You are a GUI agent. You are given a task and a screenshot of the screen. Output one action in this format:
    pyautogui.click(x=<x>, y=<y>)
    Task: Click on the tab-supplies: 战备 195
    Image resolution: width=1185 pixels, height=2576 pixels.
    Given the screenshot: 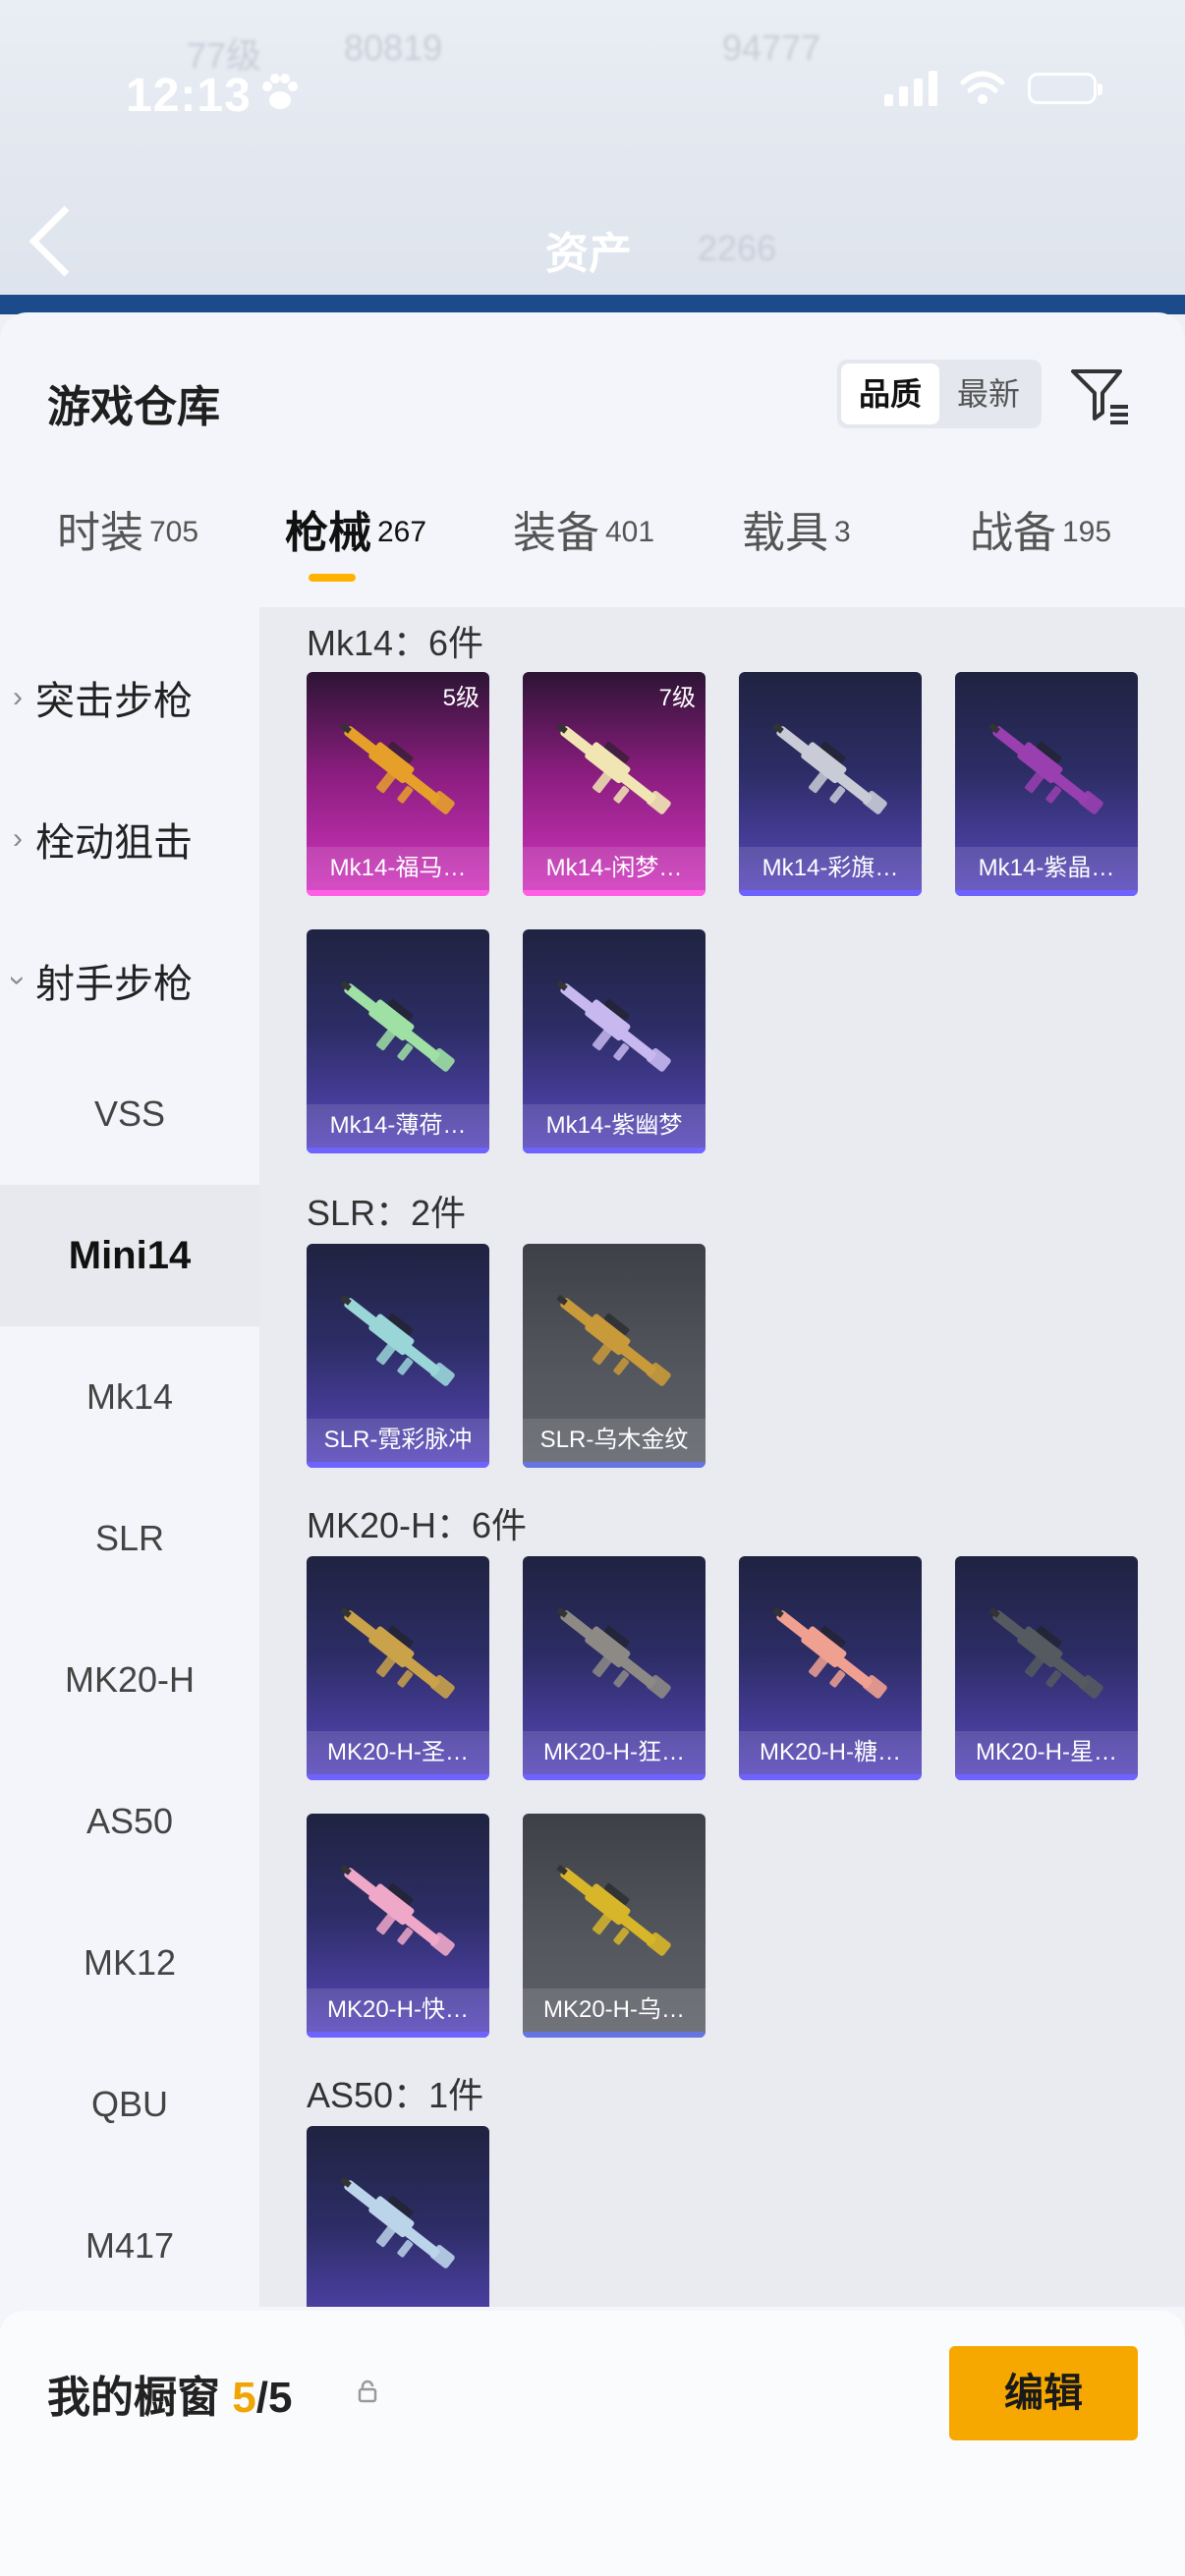 What is the action you would take?
    pyautogui.click(x=1041, y=556)
    